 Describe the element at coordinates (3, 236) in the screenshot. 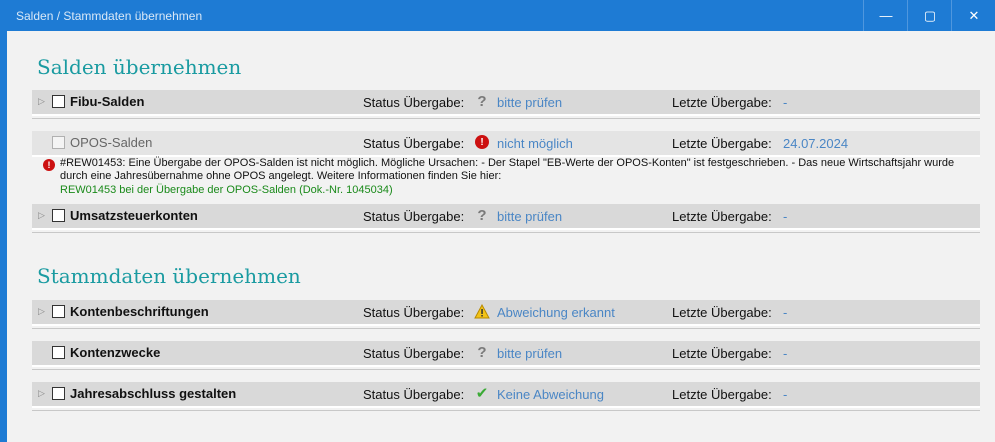

I see `left-border` at that location.